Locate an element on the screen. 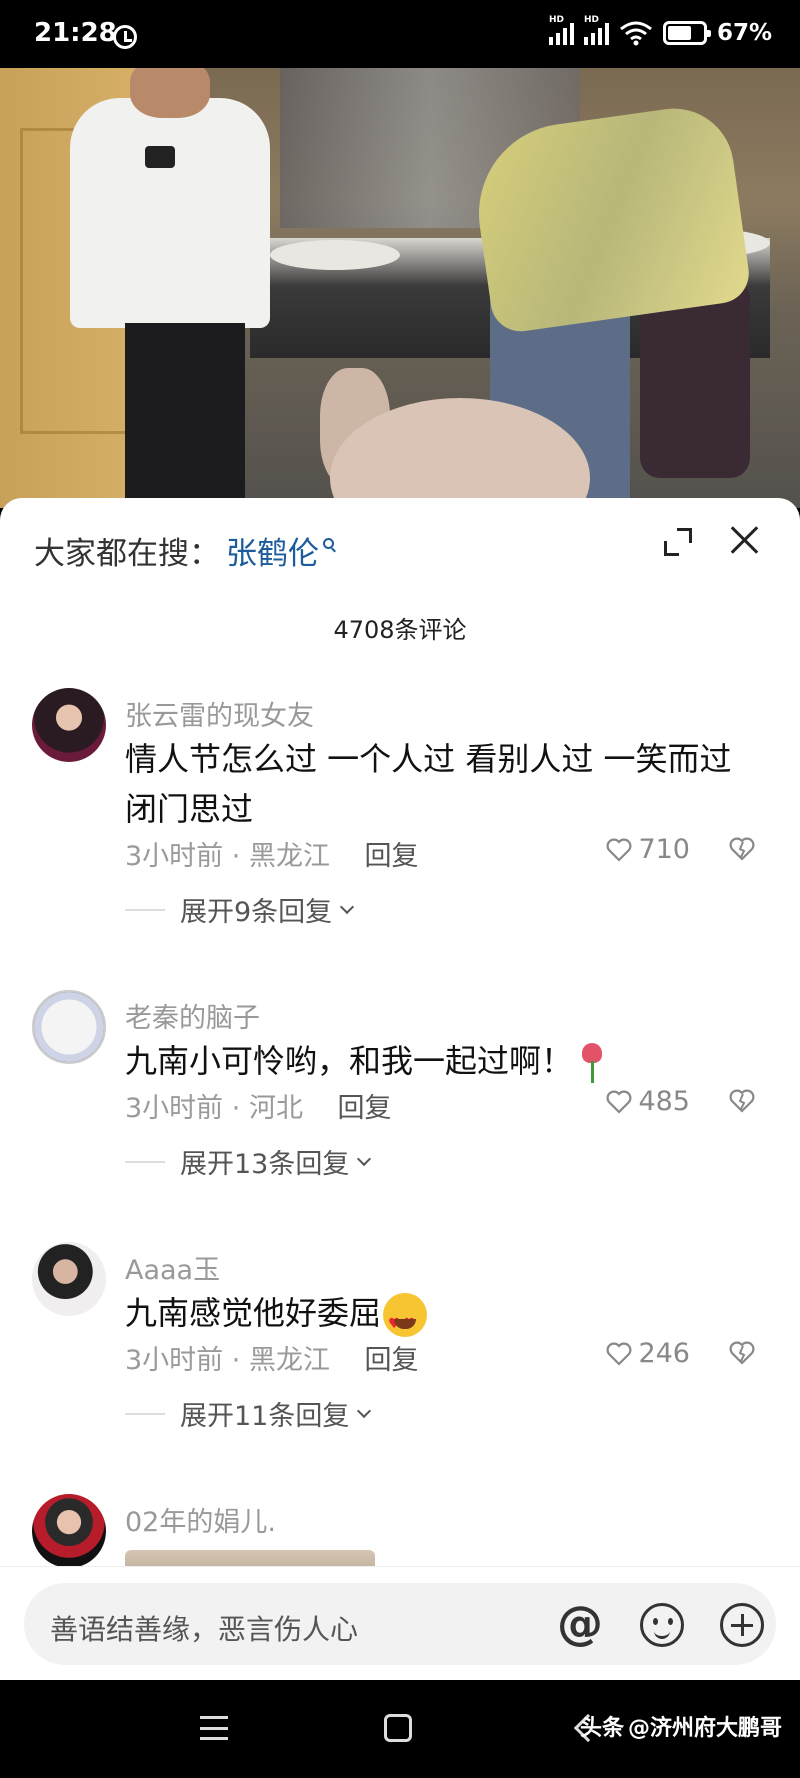 This screenshot has height=1778, width=800. comment-content: 九南感觉他好委屈 is located at coordinates (253, 1313).